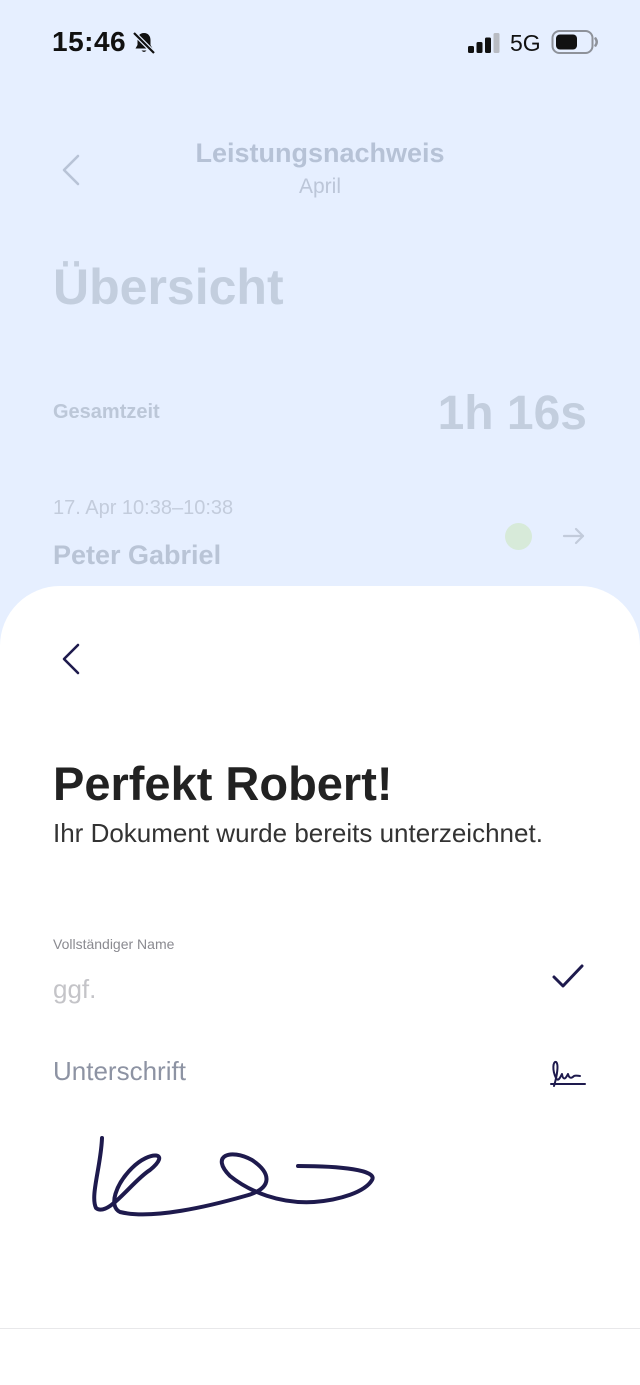 This screenshot has width=640, height=1385. What do you see at coordinates (320, 153) in the screenshot?
I see `background-title: Leistungsnachweis` at bounding box center [320, 153].